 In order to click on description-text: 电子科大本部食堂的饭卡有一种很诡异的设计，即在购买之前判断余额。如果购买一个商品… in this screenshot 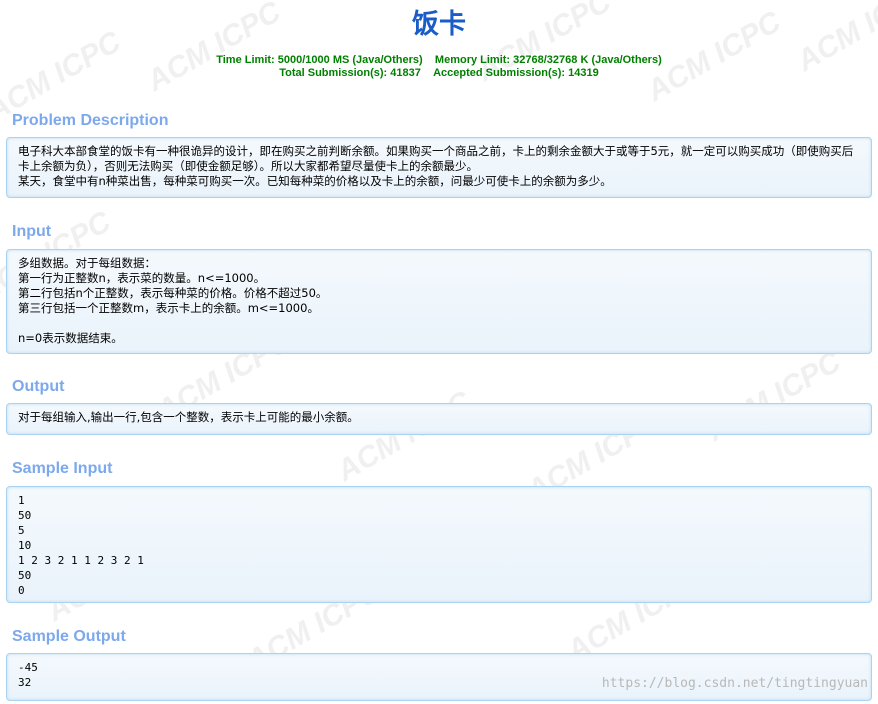, I will do `click(436, 166)`.